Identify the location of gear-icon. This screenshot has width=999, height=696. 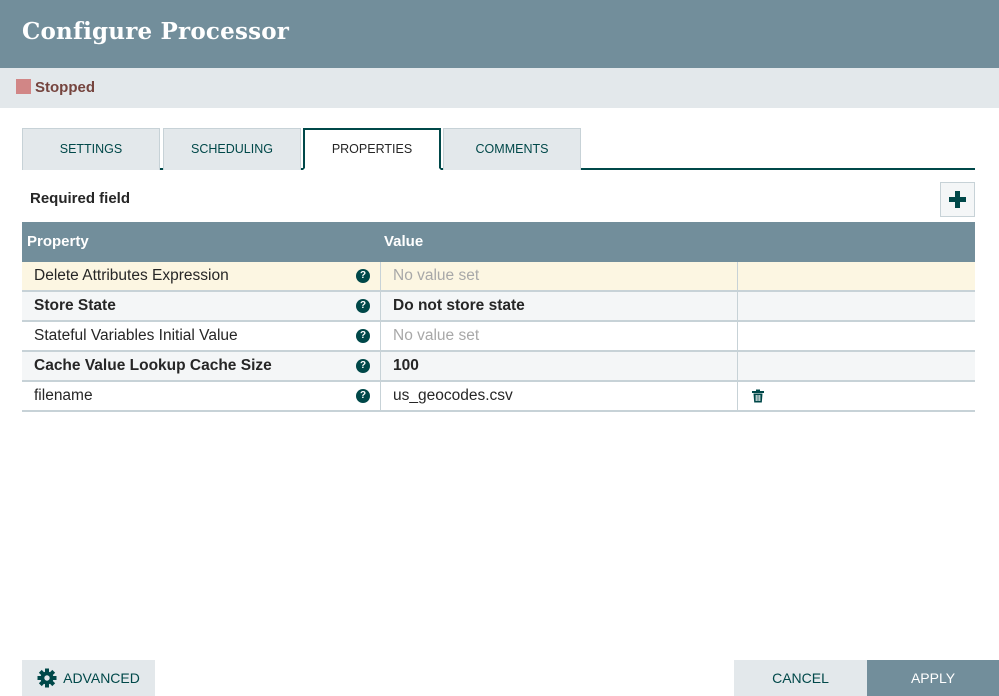
(47, 678).